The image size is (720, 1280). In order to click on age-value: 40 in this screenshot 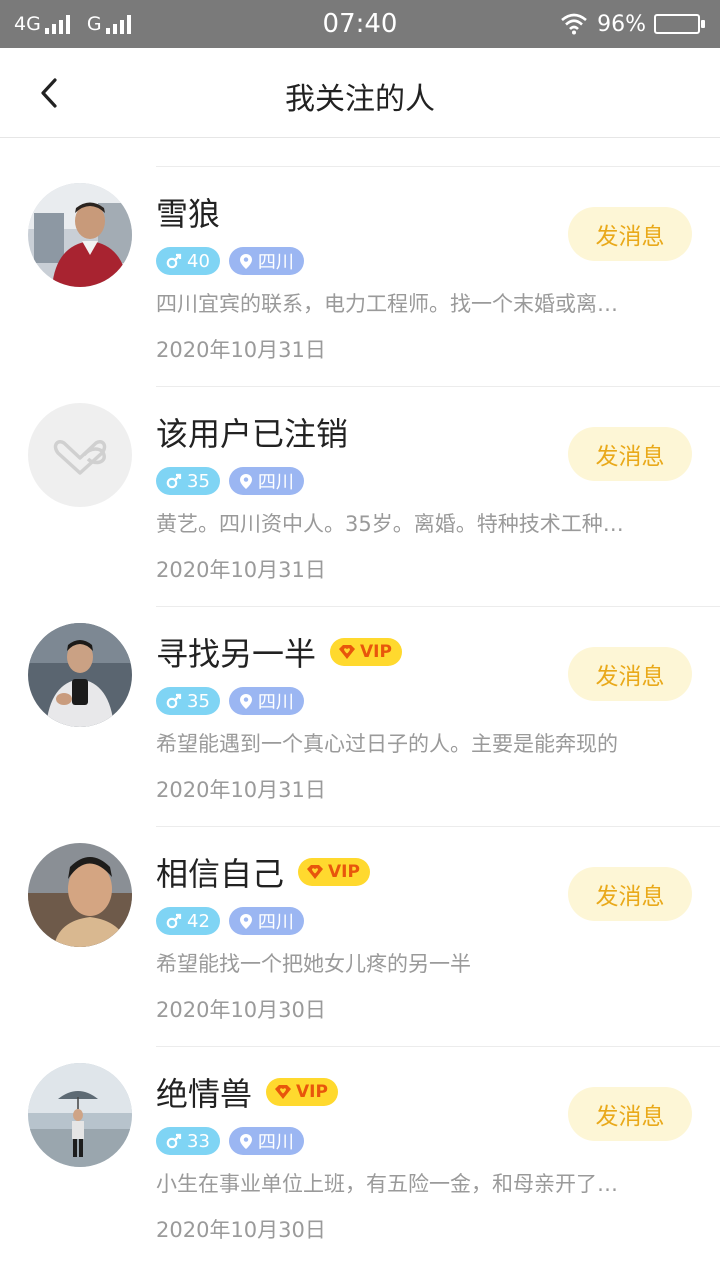, I will do `click(198, 261)`.